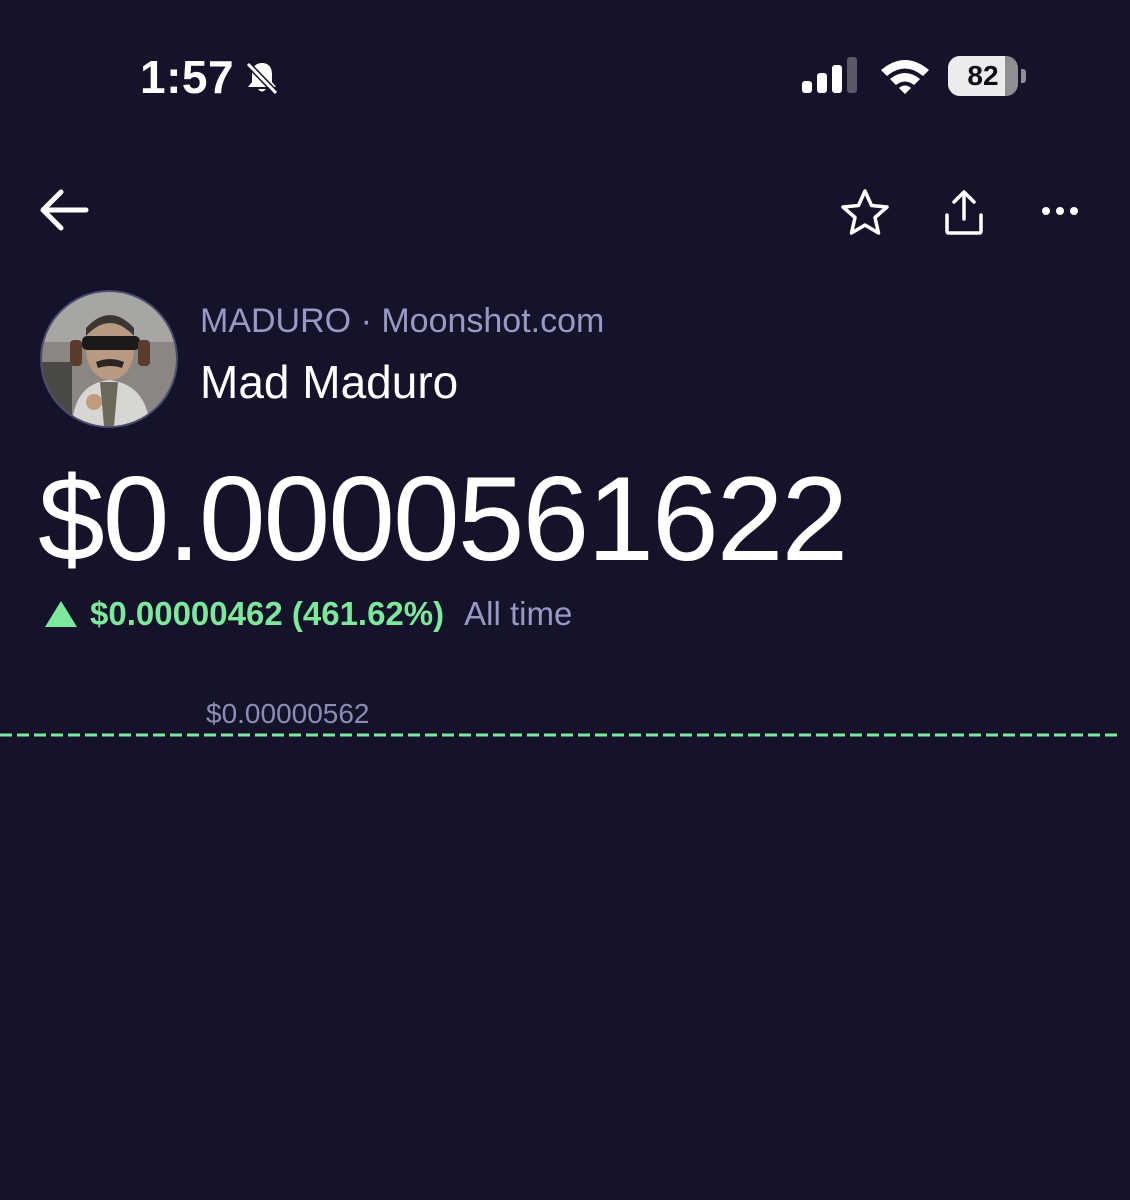  Describe the element at coordinates (492, 321) in the screenshot. I see `token-source-link: Moonshot.com` at that location.